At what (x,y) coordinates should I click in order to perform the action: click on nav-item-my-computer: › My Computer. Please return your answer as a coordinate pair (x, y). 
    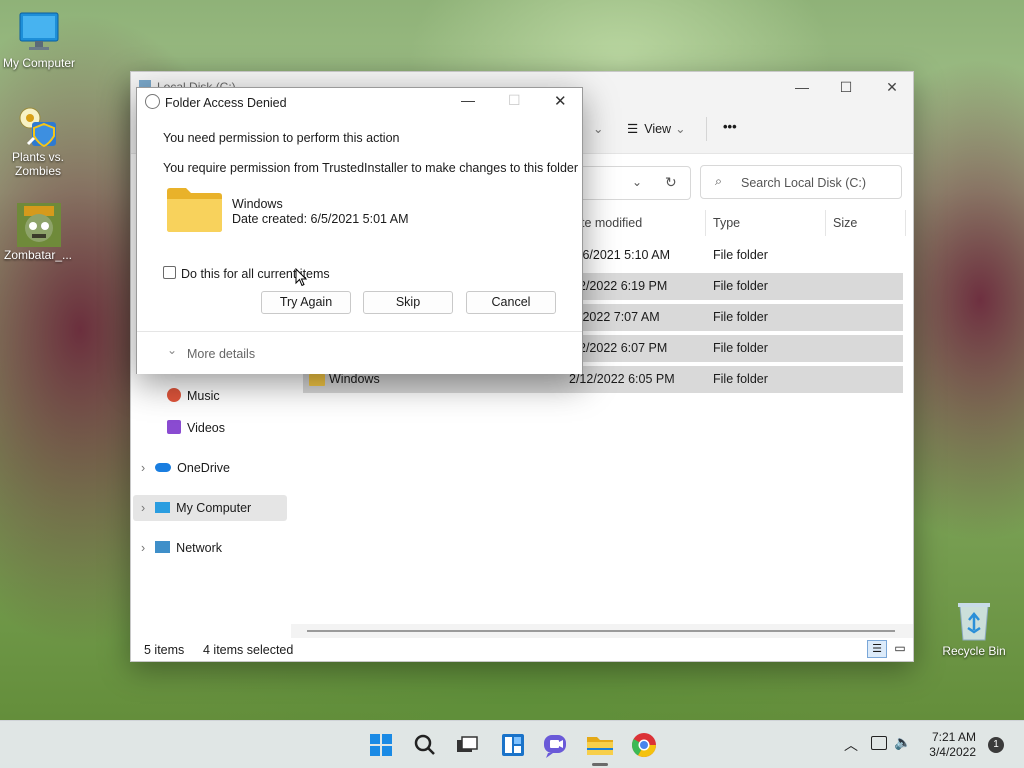
    Looking at the image, I should click on (210, 508).